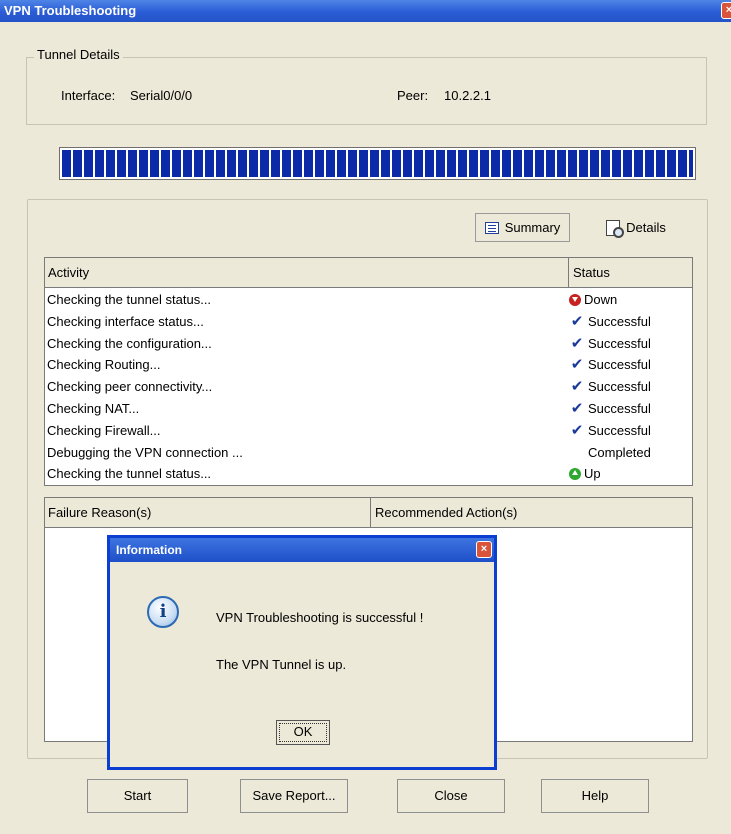 Image resolution: width=731 pixels, height=834 pixels. I want to click on start-button: Start, so click(137, 796).